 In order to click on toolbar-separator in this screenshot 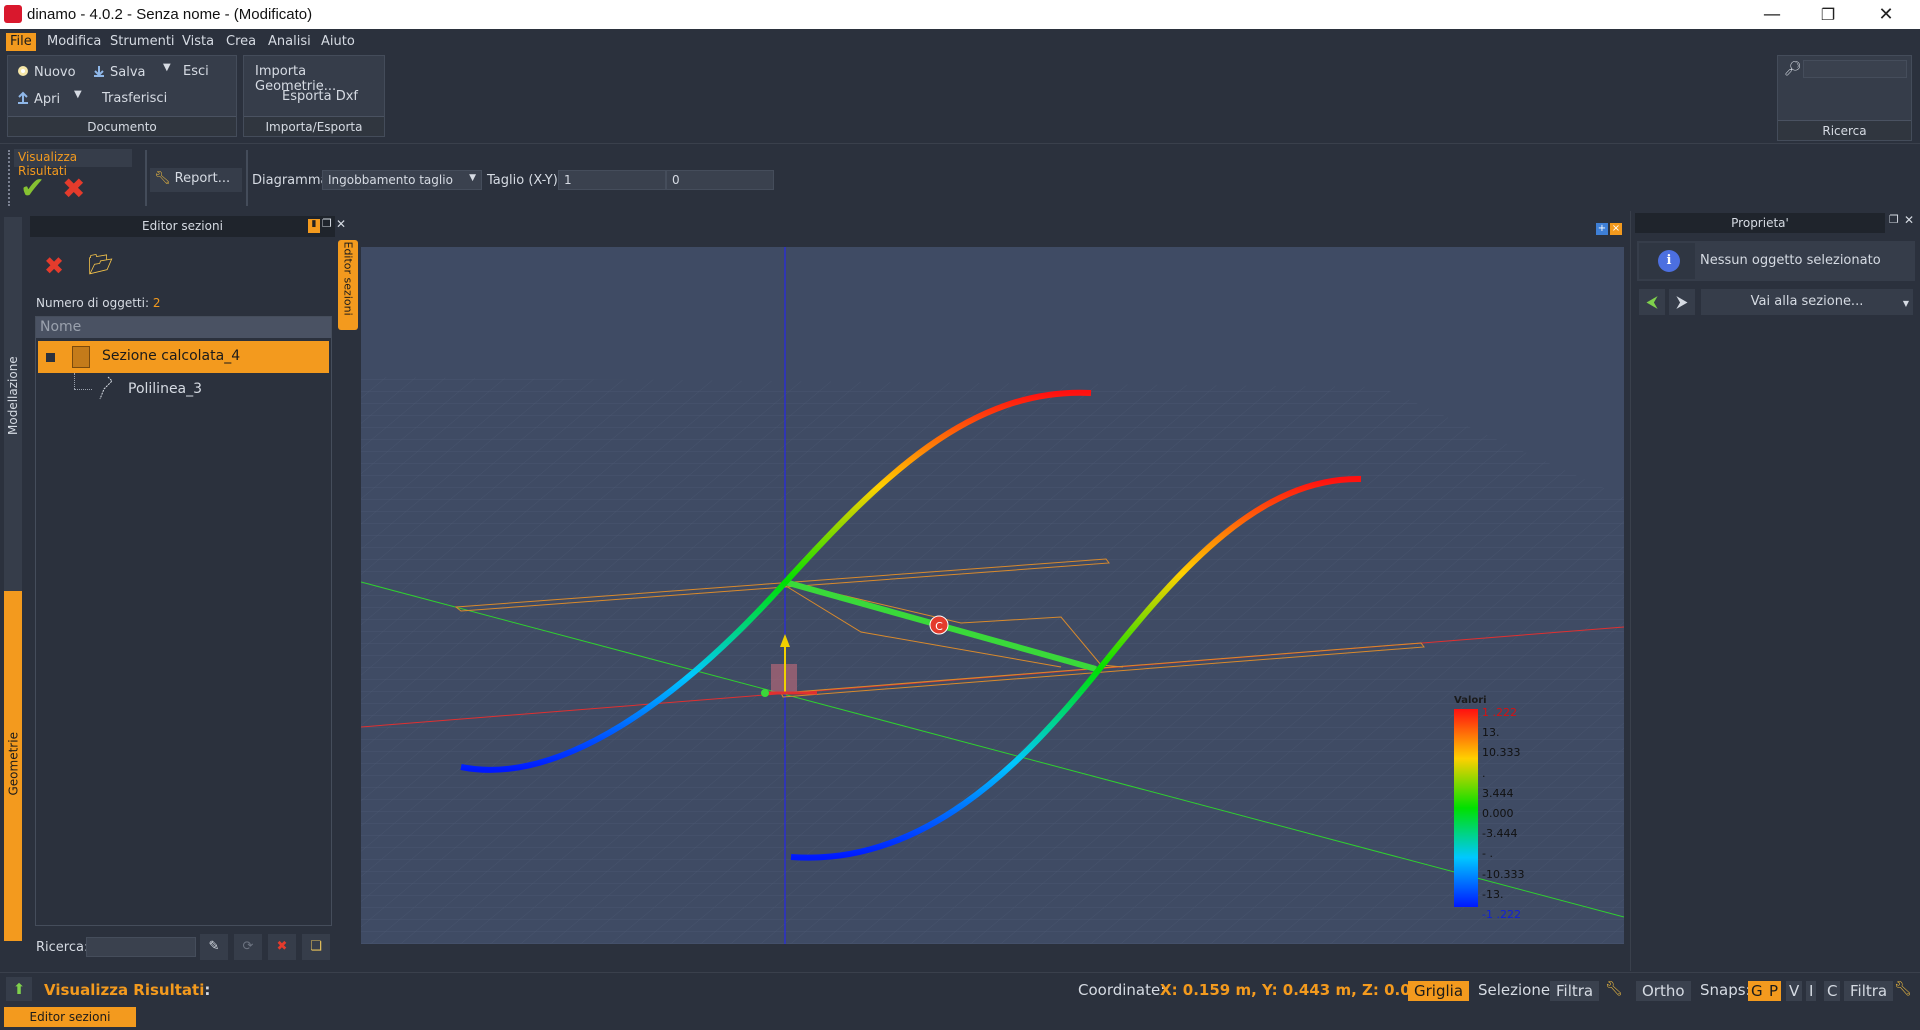, I will do `click(146, 178)`.